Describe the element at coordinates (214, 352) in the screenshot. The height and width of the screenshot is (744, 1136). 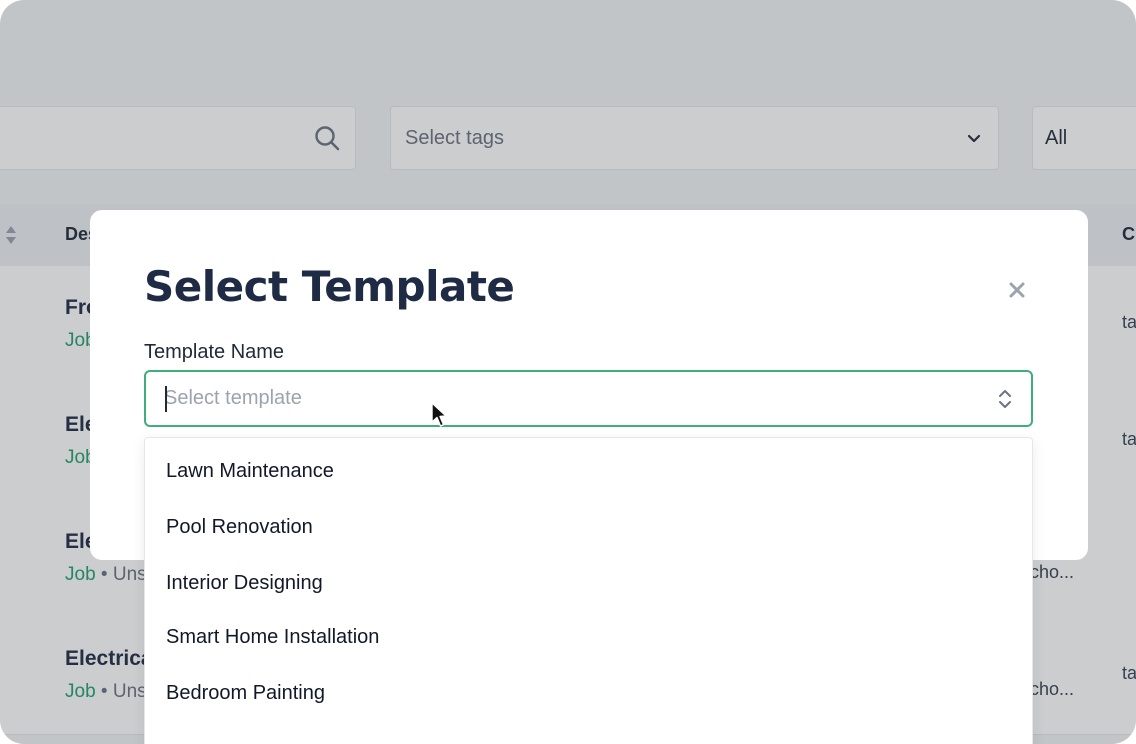
I see `template-name-label: Template Name` at that location.